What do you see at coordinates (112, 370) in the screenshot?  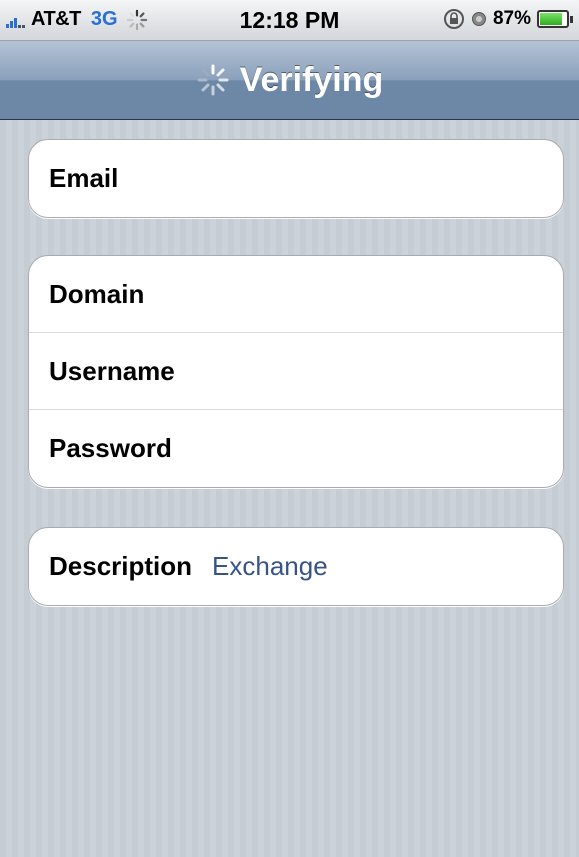 I see `username-label: Username` at bounding box center [112, 370].